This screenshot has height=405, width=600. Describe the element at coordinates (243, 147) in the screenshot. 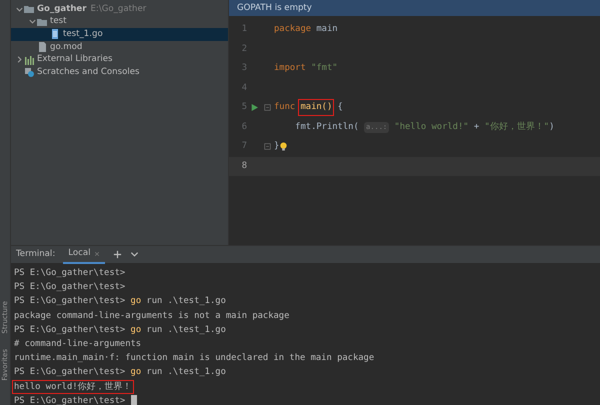

I see `line-number: 7` at that location.